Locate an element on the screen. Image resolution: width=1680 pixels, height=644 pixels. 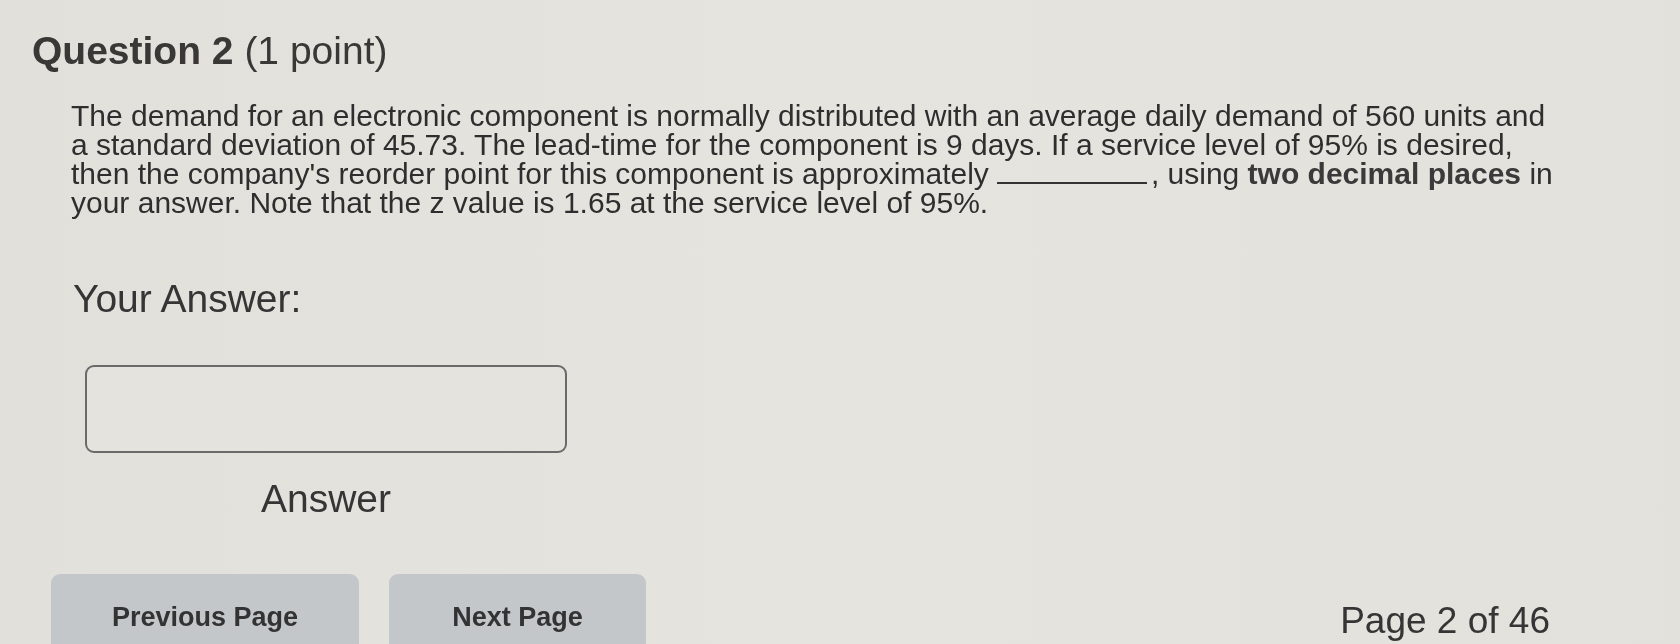
next-page-button: Next Page is located at coordinates (517, 609).